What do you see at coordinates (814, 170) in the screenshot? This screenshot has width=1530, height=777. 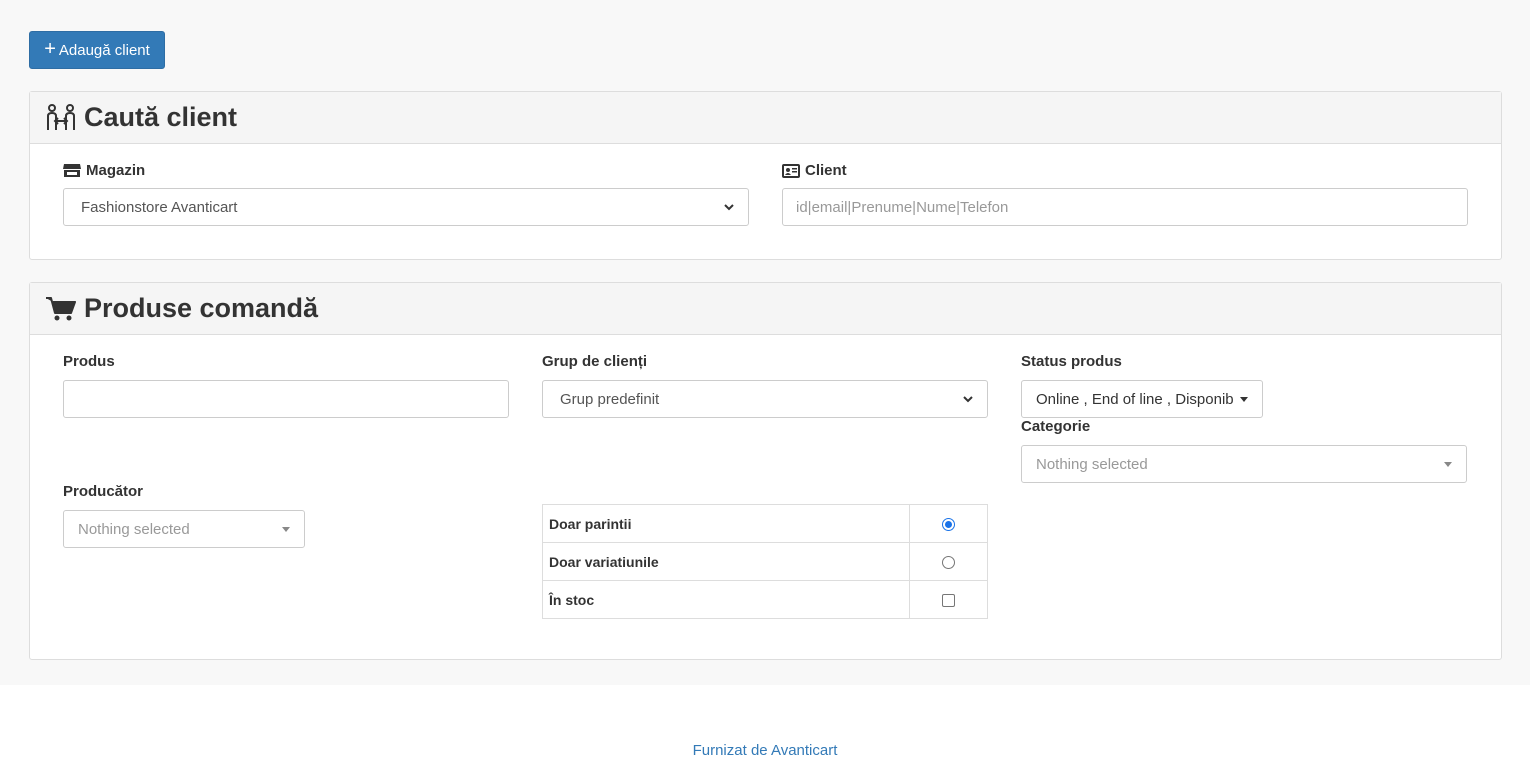 I see `client-label: Client` at bounding box center [814, 170].